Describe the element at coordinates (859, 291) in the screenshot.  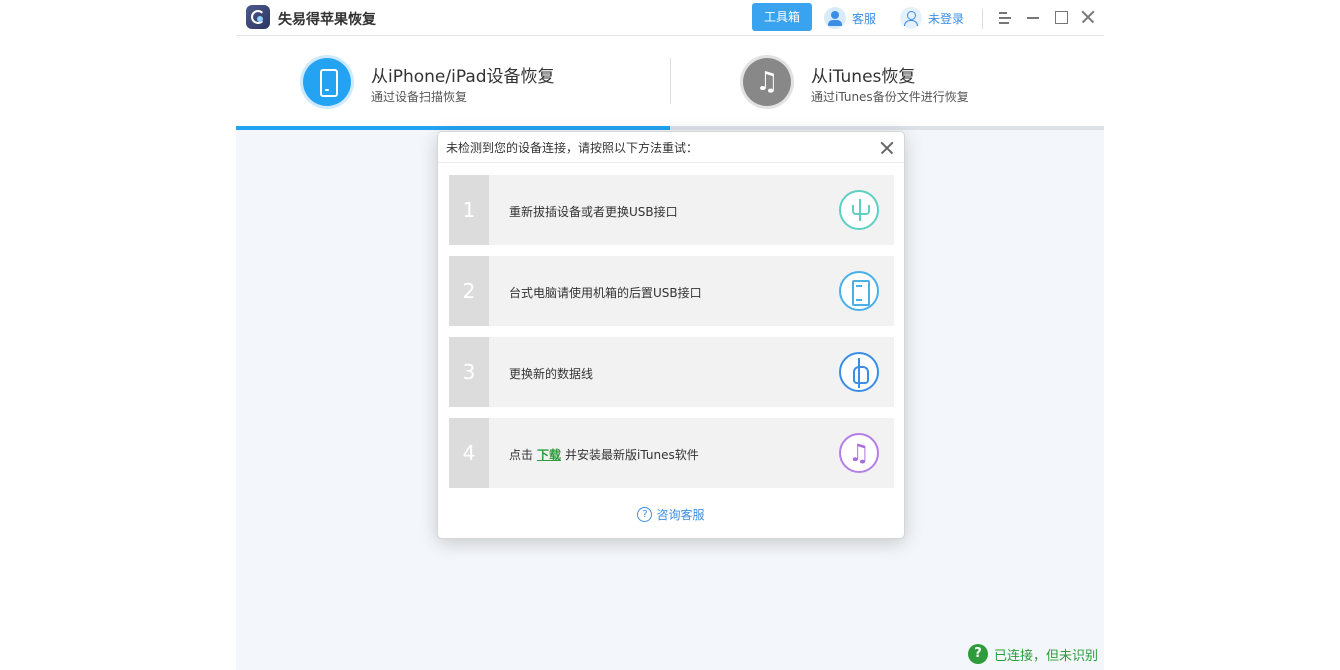
I see `desktop-tower-icon` at that location.